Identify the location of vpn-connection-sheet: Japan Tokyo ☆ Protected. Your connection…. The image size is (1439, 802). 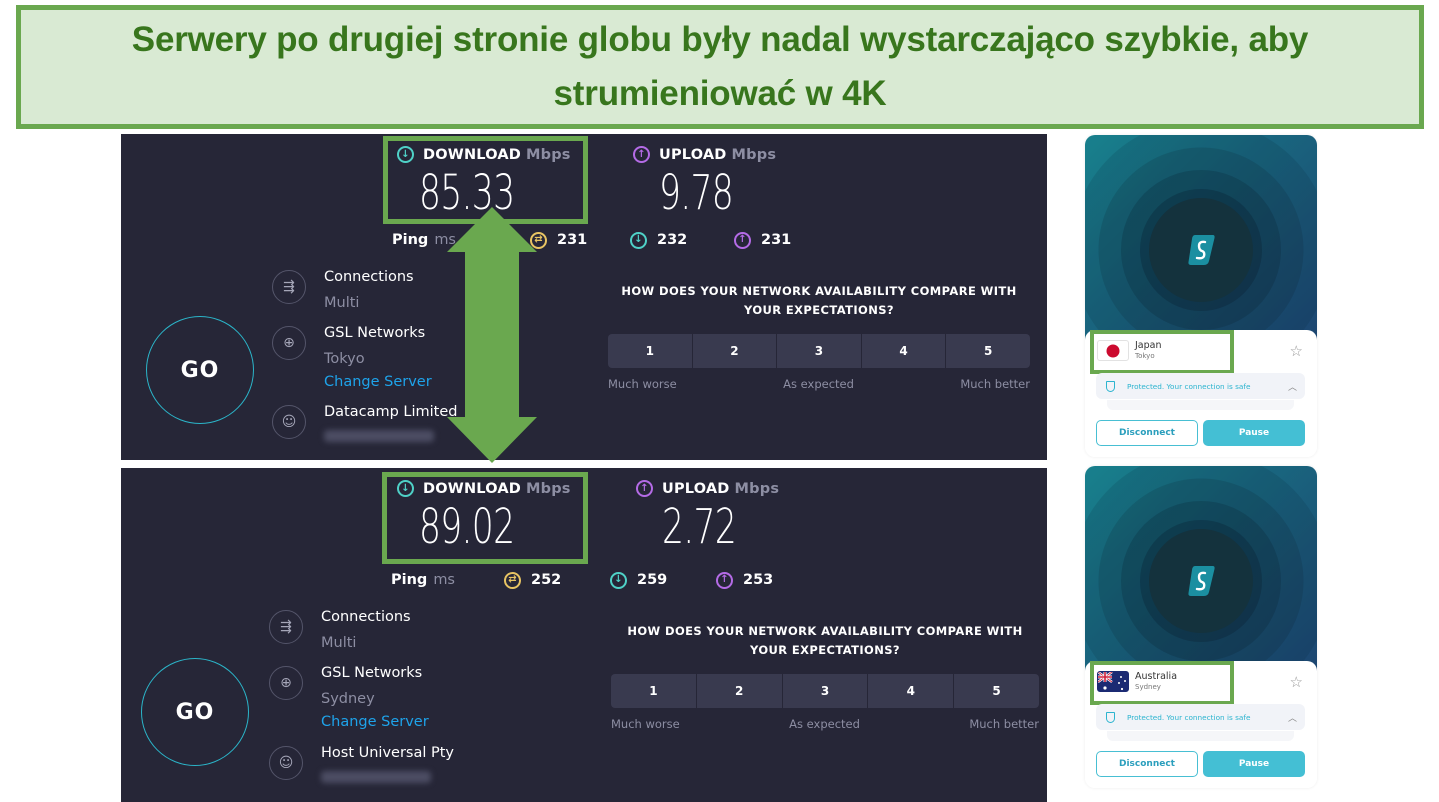
(1201, 393).